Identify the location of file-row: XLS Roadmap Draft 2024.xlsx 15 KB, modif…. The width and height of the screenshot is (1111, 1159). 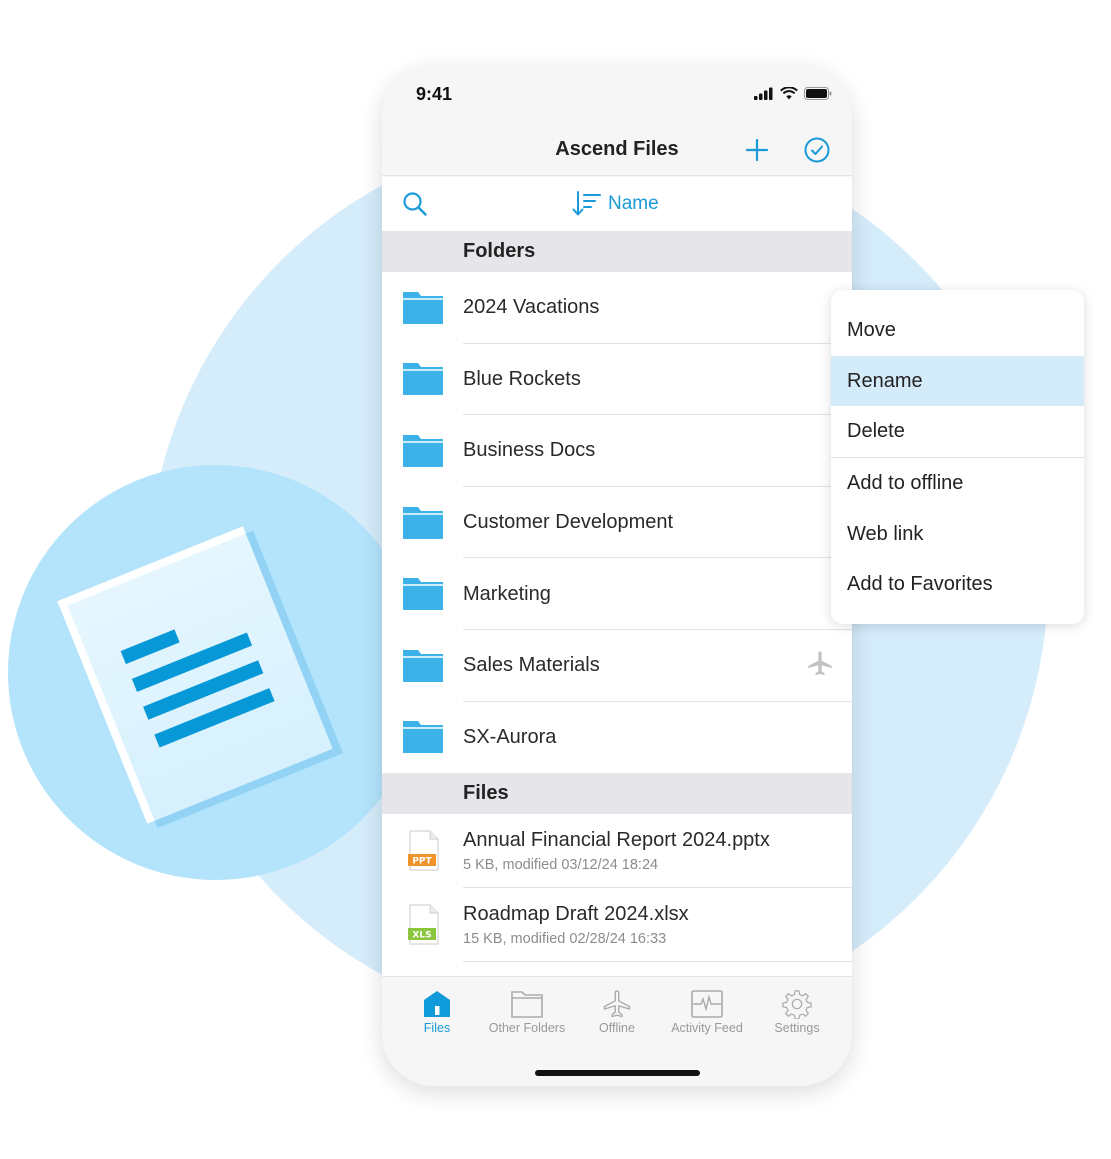
(617, 925).